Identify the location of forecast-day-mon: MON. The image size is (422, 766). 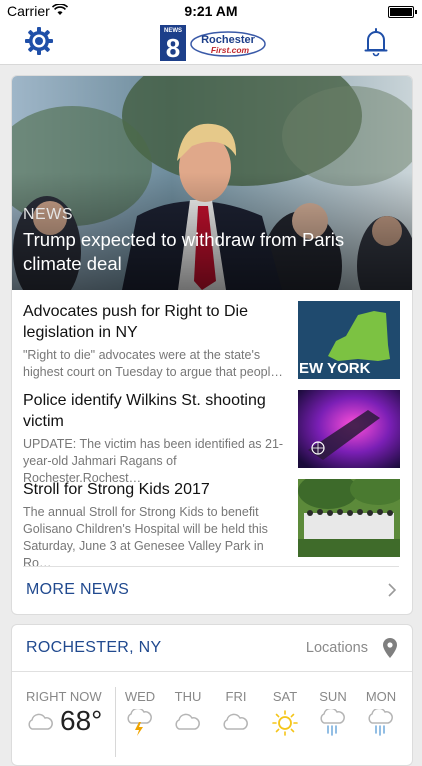
(381, 696).